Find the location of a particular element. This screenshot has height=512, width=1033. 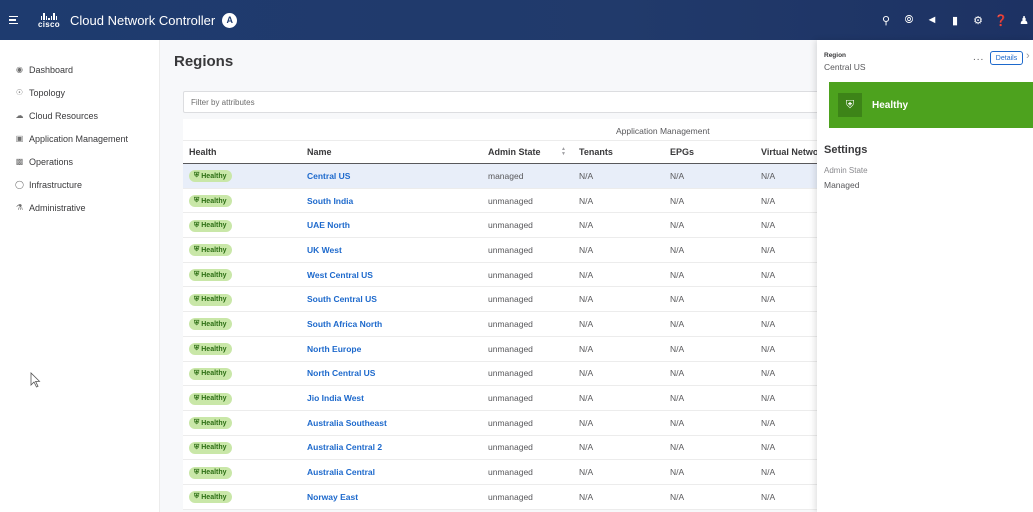

bookmark-icon: ▮ is located at coordinates (955, 20).